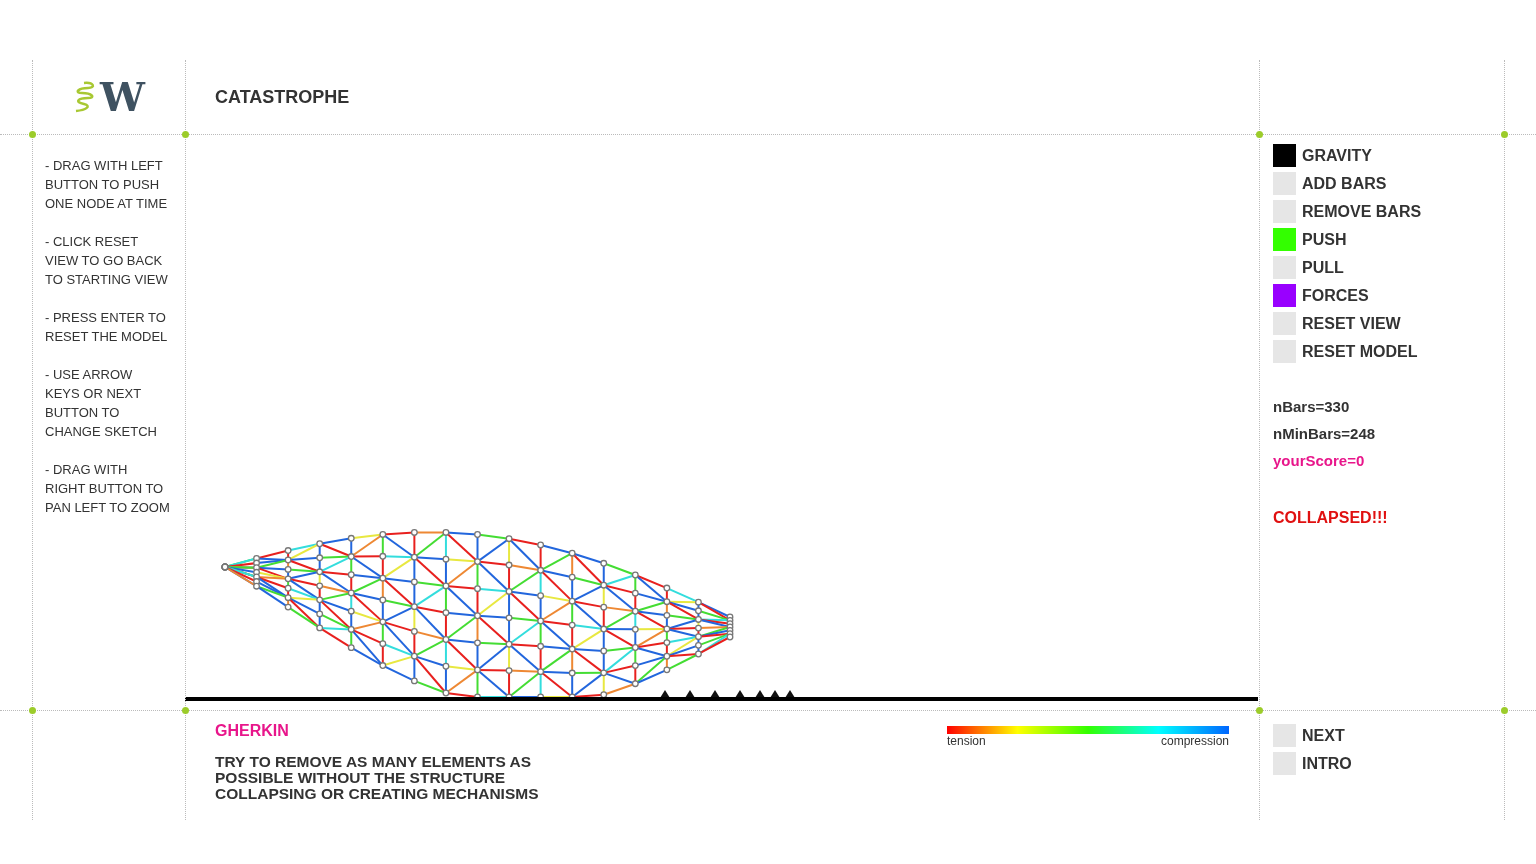  I want to click on nav-button: NEXT, so click(1309, 735).